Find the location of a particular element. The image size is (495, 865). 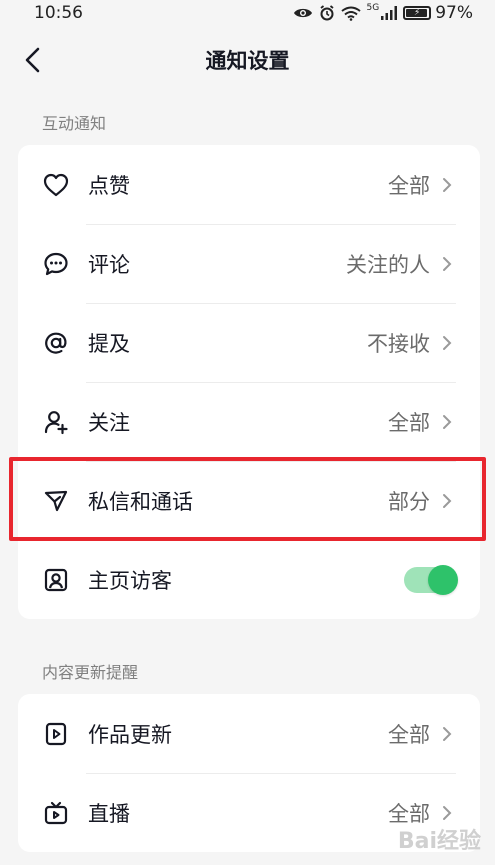

row-label: 评论 is located at coordinates (109, 264).